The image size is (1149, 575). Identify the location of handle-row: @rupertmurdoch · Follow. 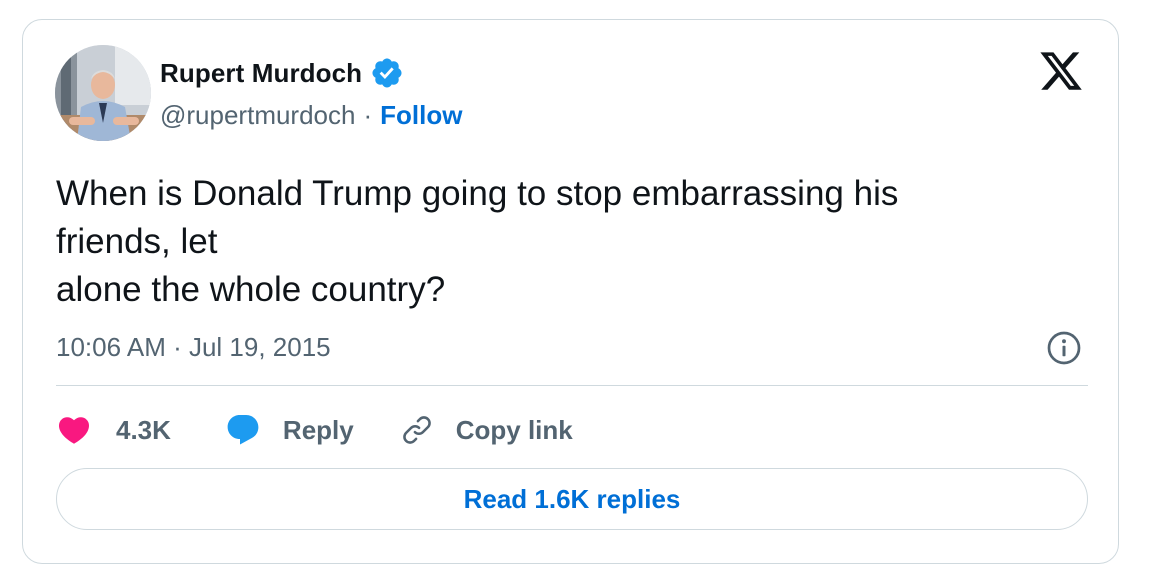
(311, 115).